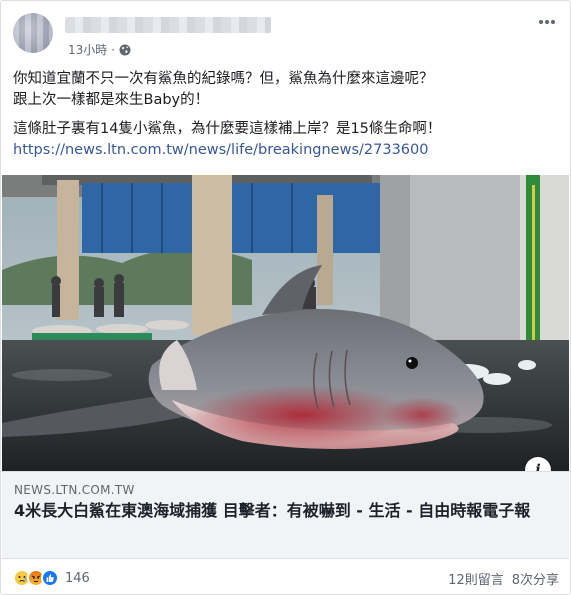 Image resolution: width=571 pixels, height=595 pixels. I want to click on like-reaction-icon, so click(50, 578).